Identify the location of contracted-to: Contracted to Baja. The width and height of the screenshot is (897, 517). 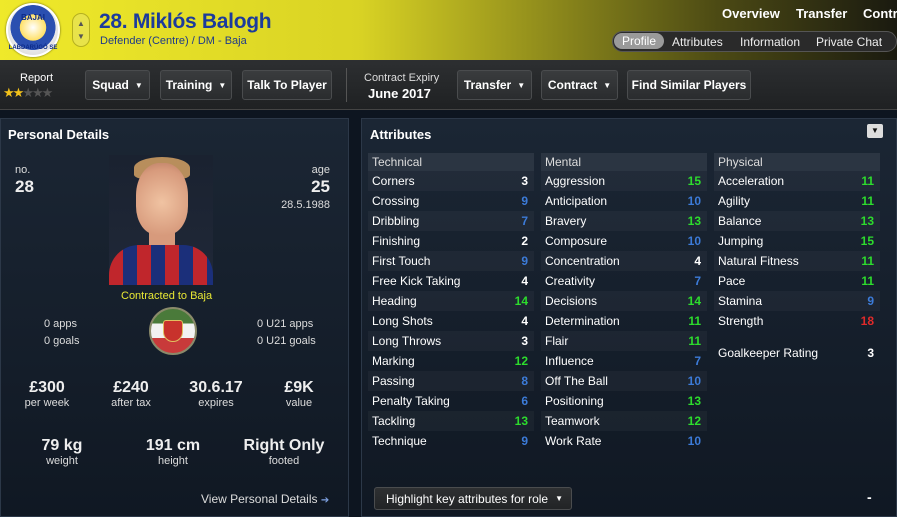
(166, 296).